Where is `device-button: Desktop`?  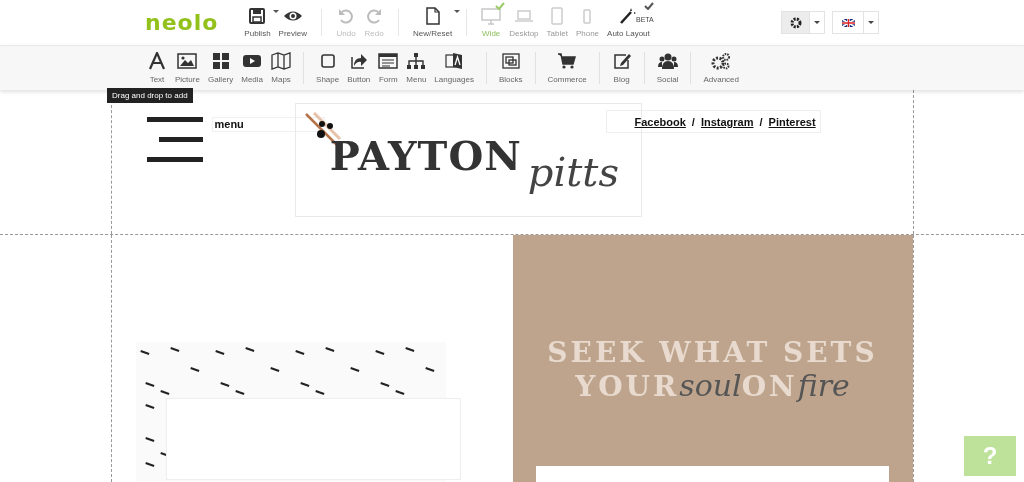 device-button: Desktop is located at coordinates (524, 22).